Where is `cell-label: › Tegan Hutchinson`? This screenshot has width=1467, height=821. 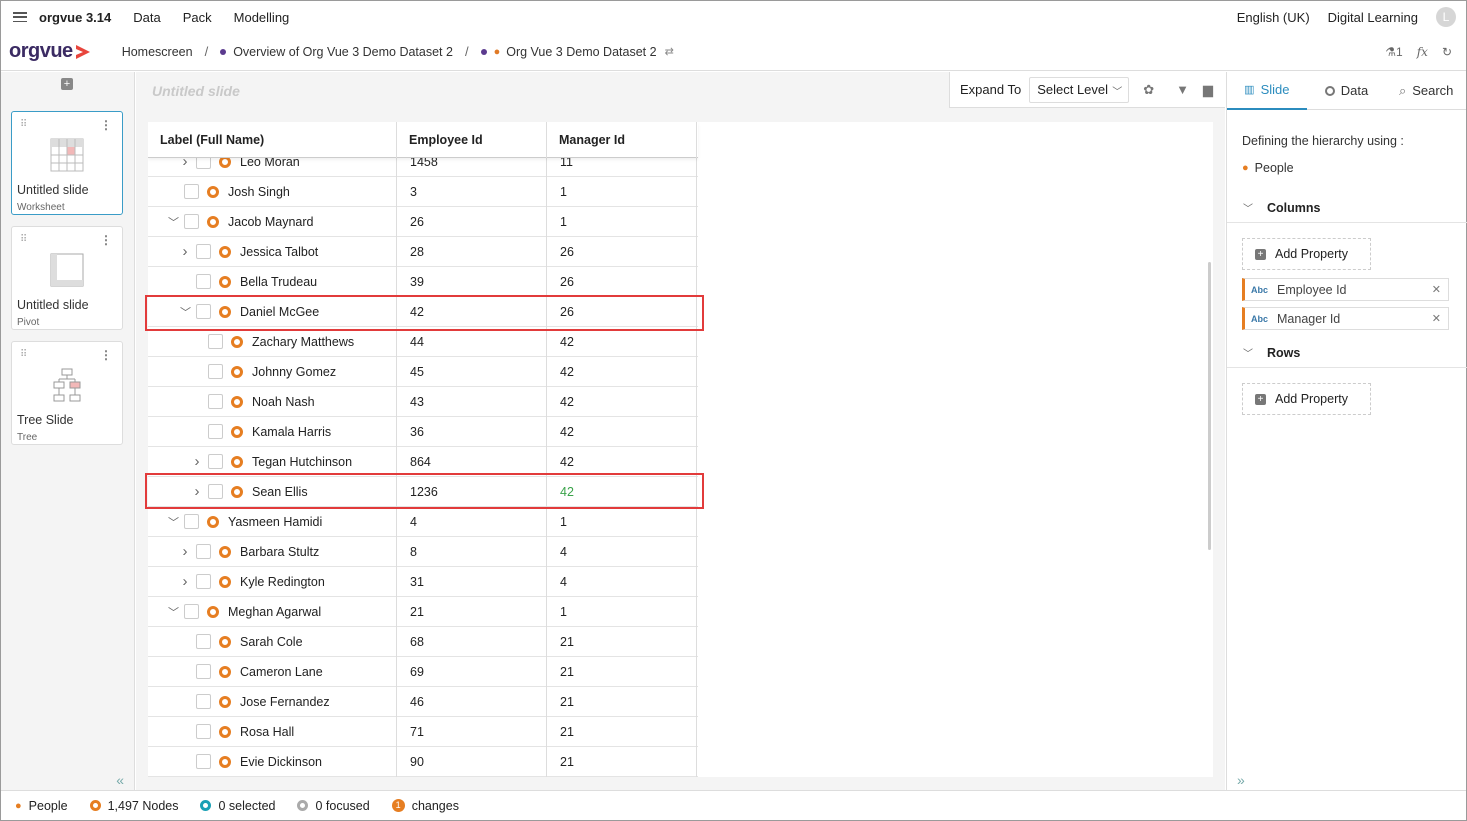 cell-label: › Tegan Hutchinson is located at coordinates (272, 461).